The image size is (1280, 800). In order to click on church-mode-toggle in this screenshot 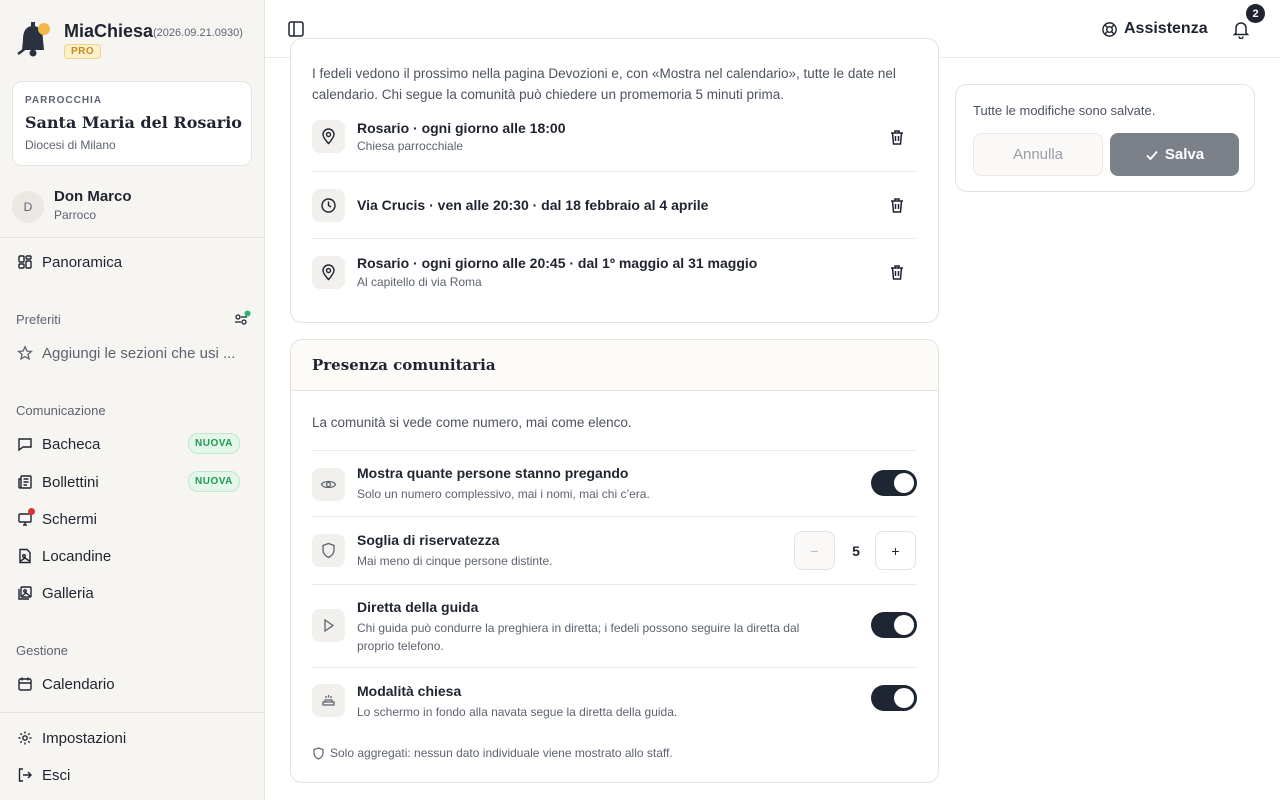, I will do `click(894, 698)`.